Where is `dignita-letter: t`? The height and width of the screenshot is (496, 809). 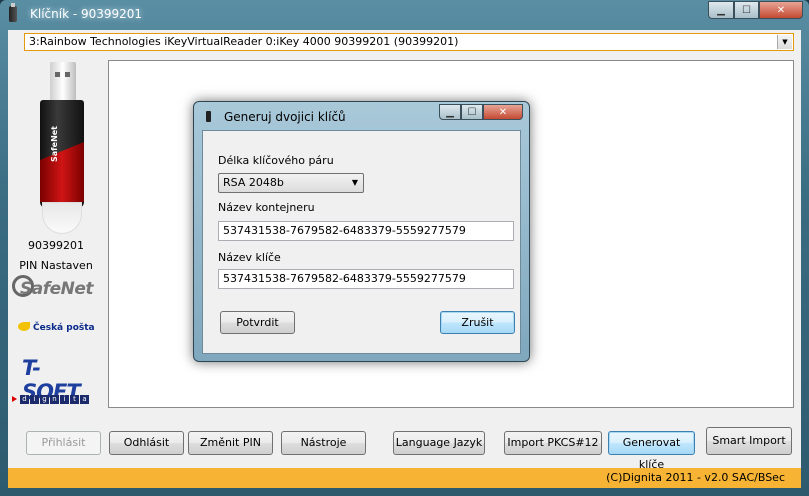 dignita-letter: t is located at coordinates (74, 399).